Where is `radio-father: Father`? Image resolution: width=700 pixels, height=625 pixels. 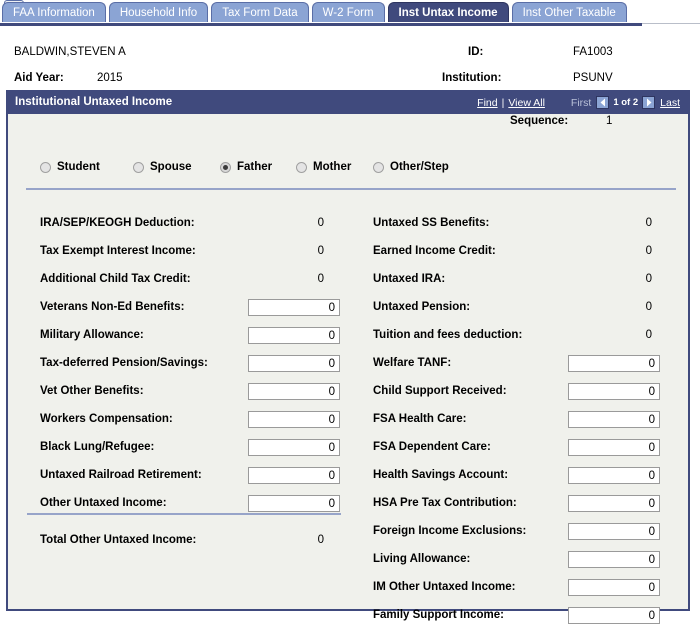
radio-father: Father is located at coordinates (246, 167).